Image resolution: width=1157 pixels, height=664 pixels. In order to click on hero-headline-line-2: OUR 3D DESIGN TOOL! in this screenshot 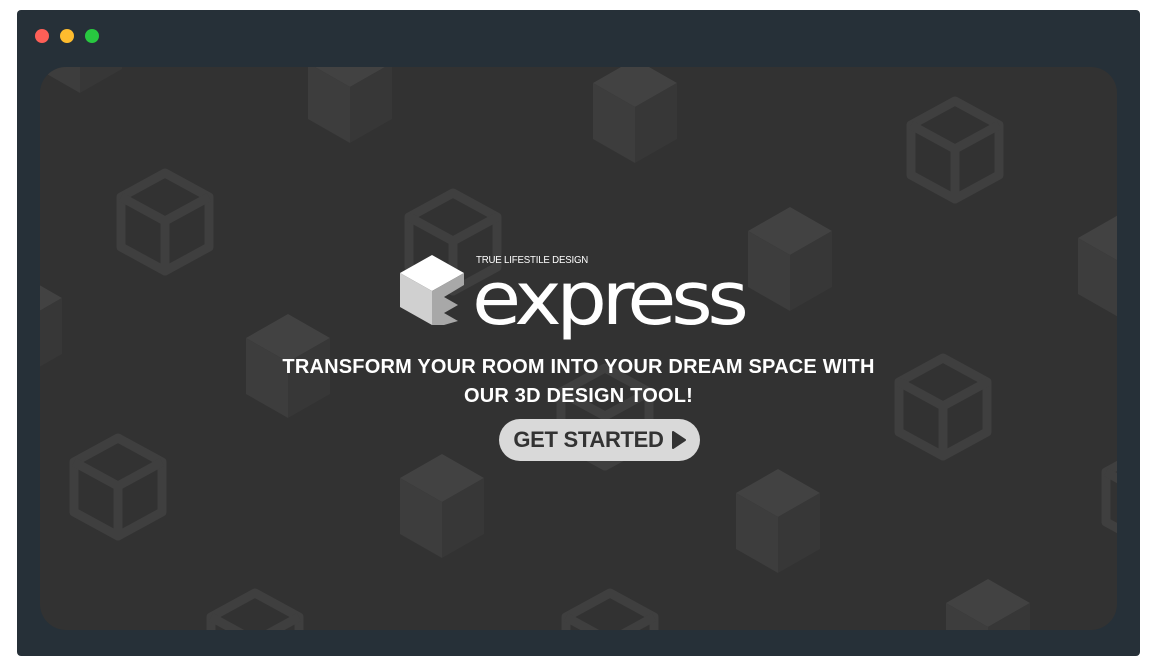, I will do `click(578, 396)`.